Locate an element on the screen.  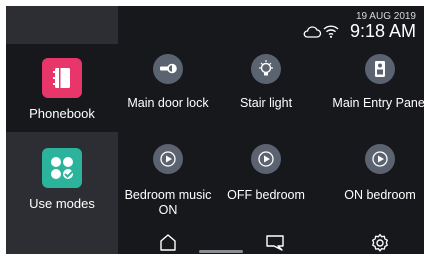
tile-stair-light: Stair light is located at coordinates (266, 89).